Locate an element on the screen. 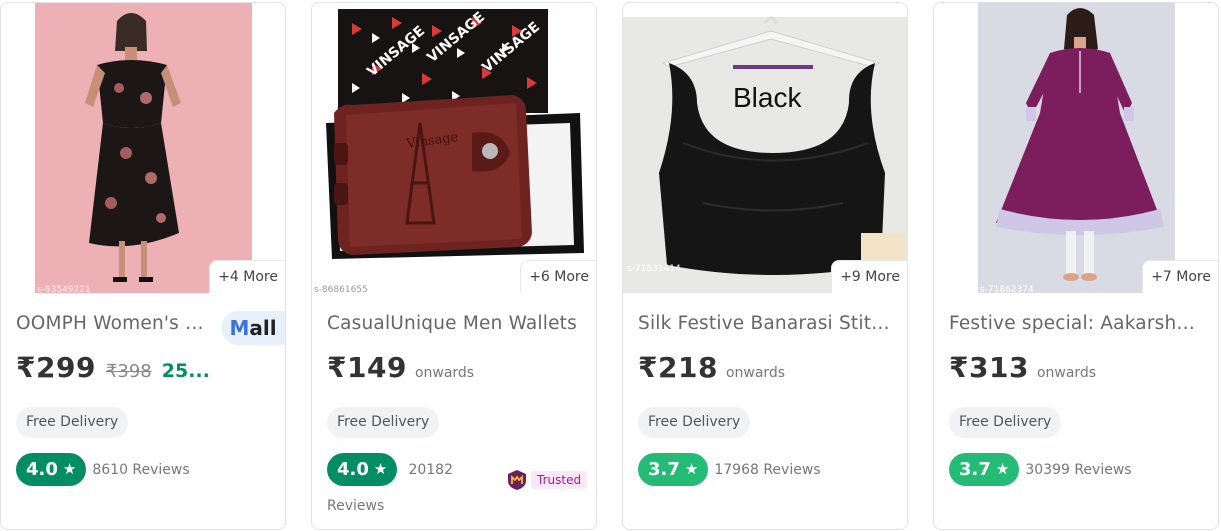 Image resolution: width=1221 pixels, height=531 pixels. trusted-badge: Trusted is located at coordinates (547, 480).